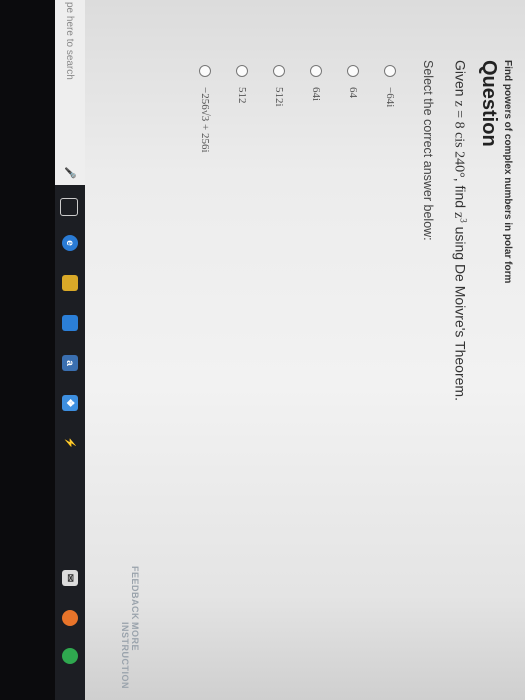 This screenshot has width=525, height=700. I want to click on firefox-icon, so click(70, 618).